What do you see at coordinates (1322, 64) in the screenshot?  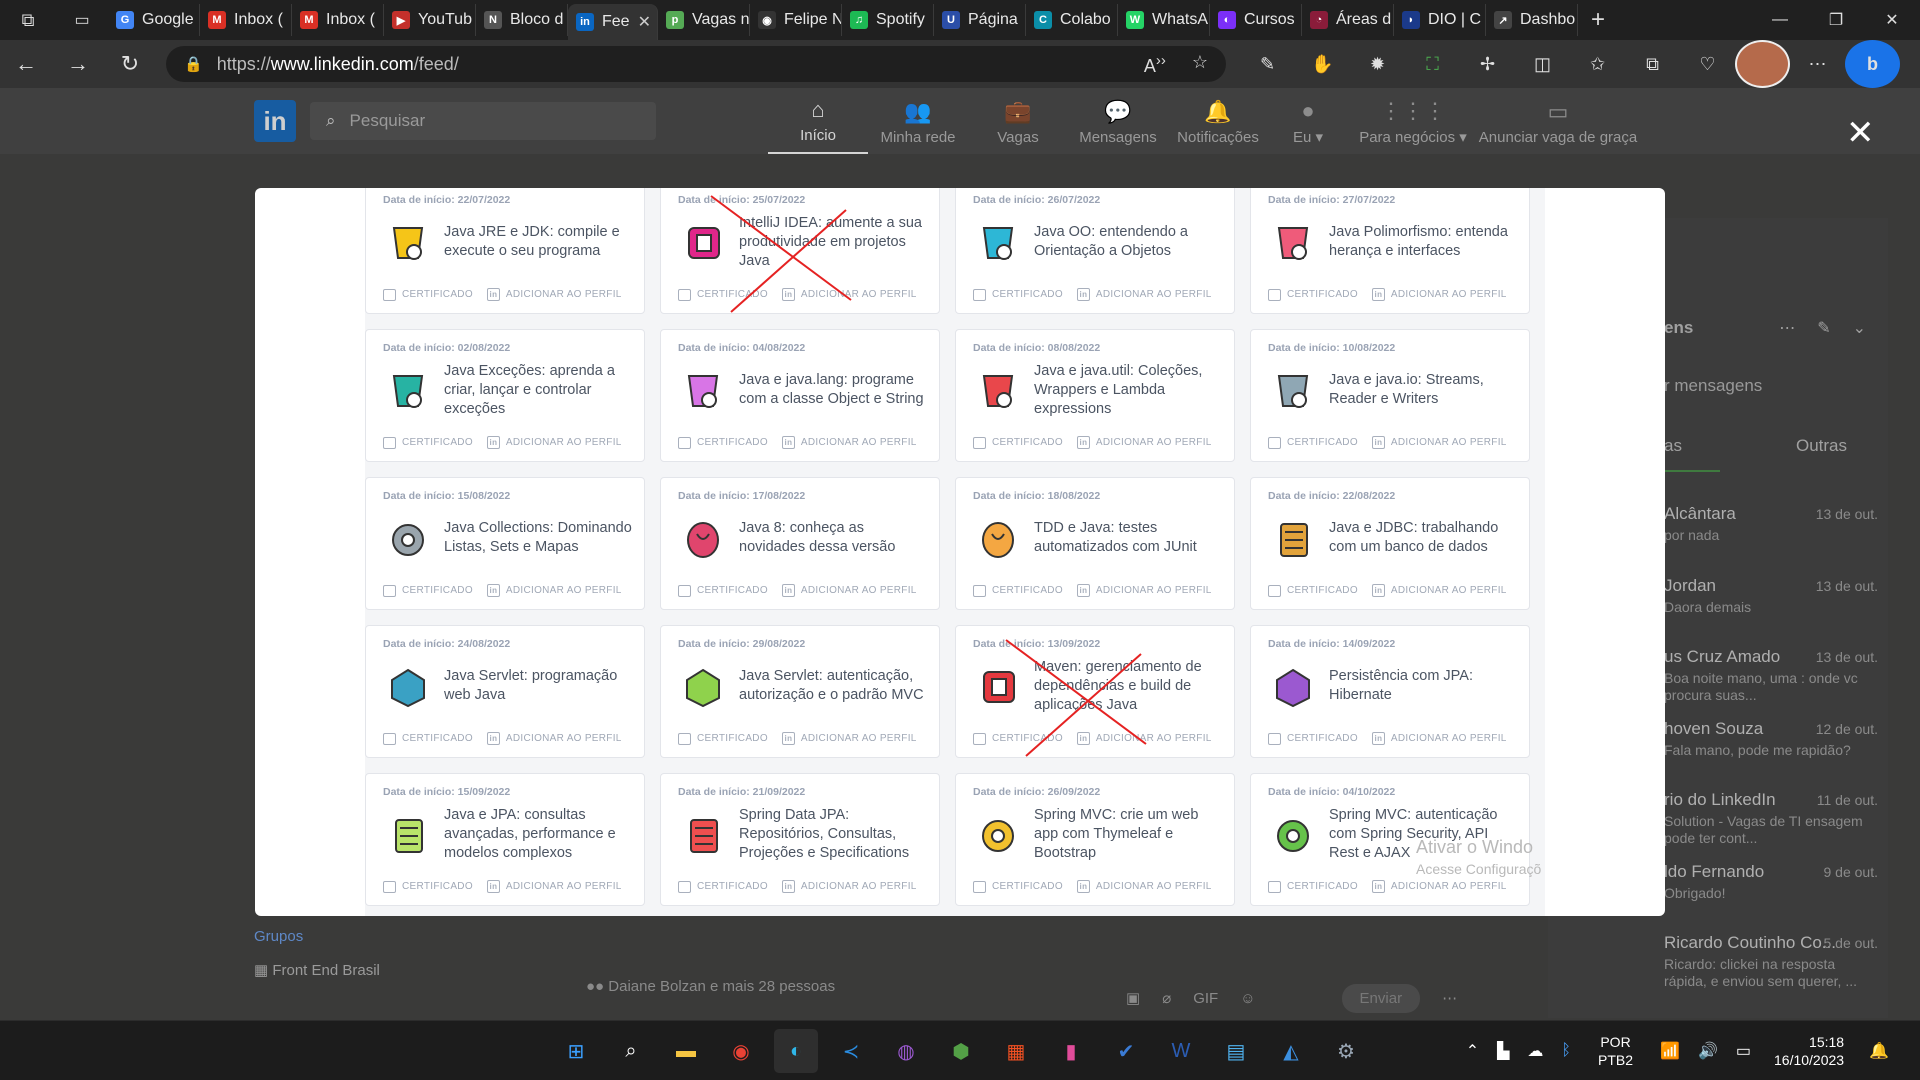 I see `extension-puzzle-icon: ✋` at bounding box center [1322, 64].